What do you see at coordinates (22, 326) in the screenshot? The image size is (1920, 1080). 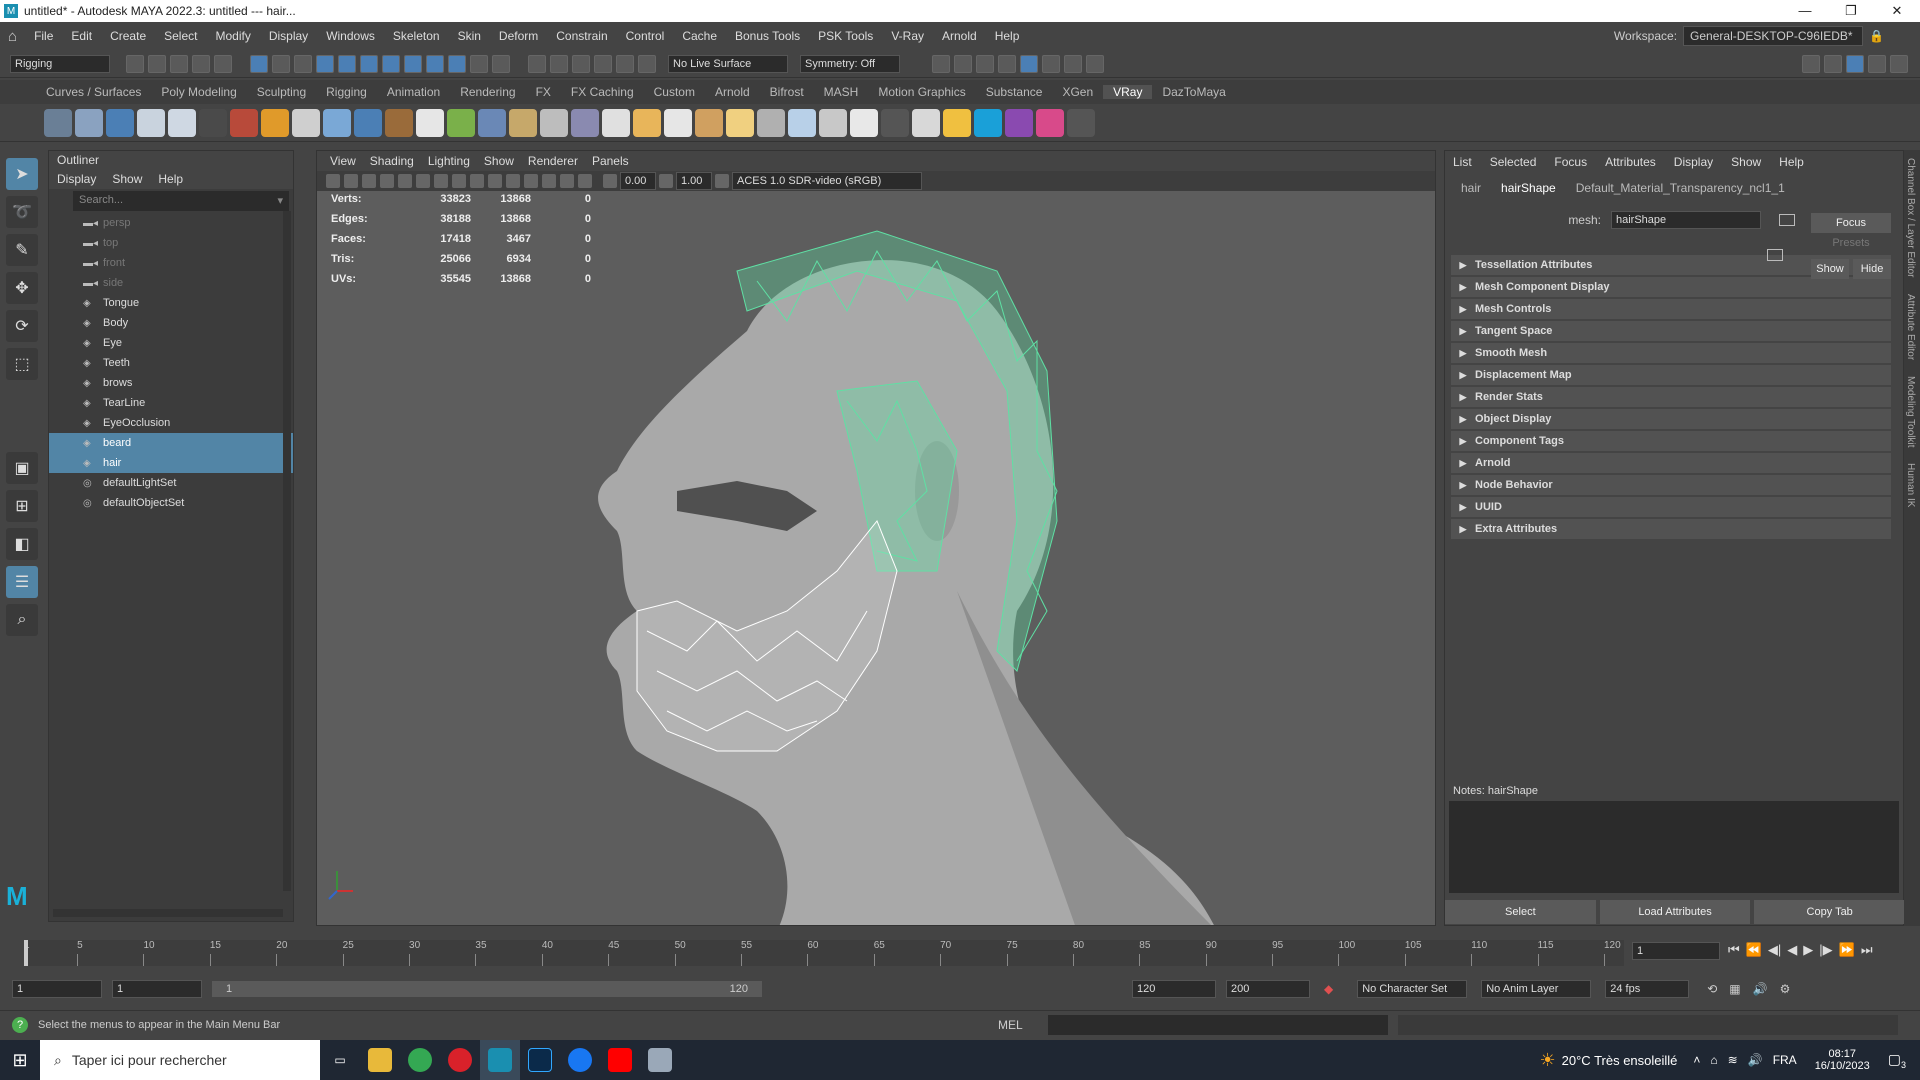 I see `rotate-tool-icon: ⟳` at bounding box center [22, 326].